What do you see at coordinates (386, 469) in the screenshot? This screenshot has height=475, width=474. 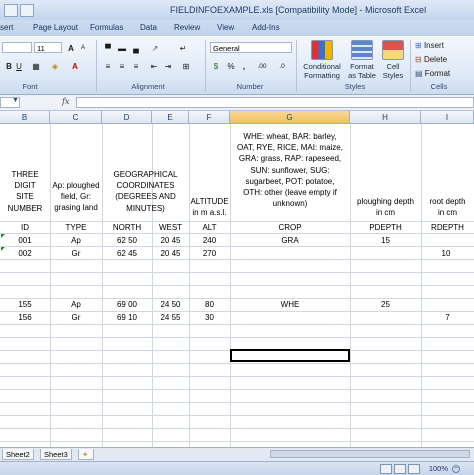 I see `normal-view-icon` at bounding box center [386, 469].